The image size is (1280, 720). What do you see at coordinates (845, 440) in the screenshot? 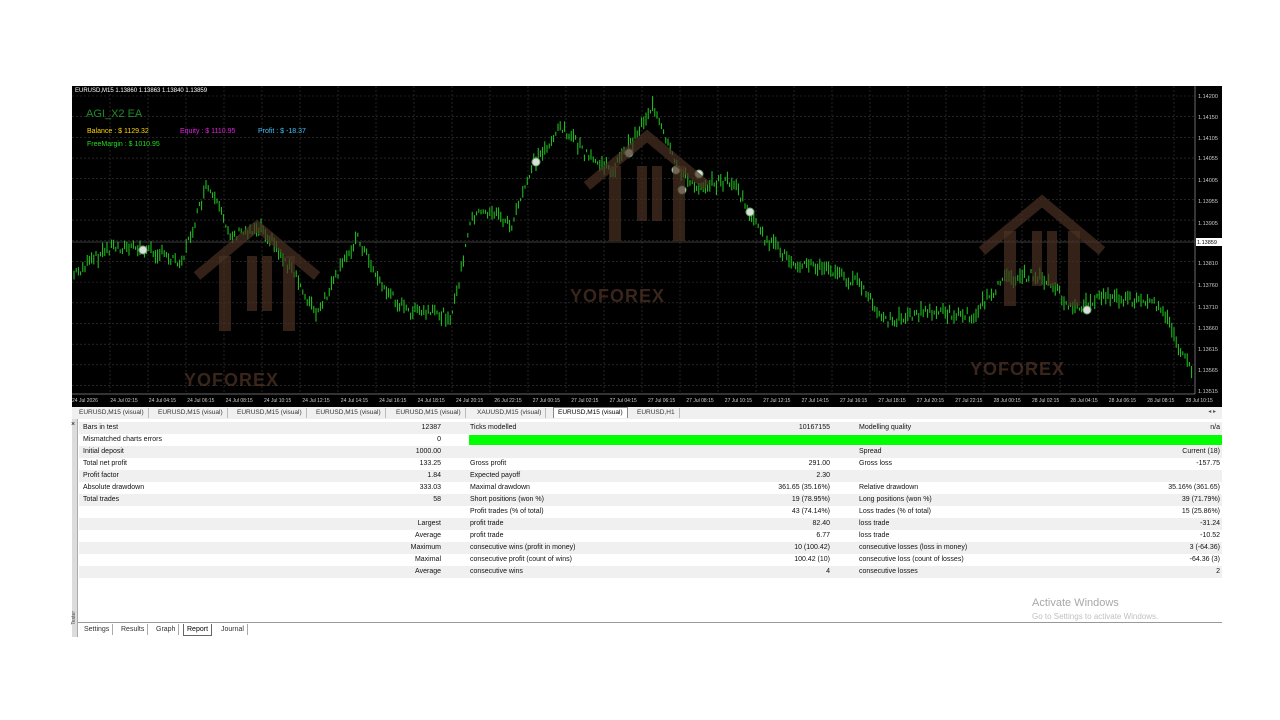
I see `modelling-quality-bar` at bounding box center [845, 440].